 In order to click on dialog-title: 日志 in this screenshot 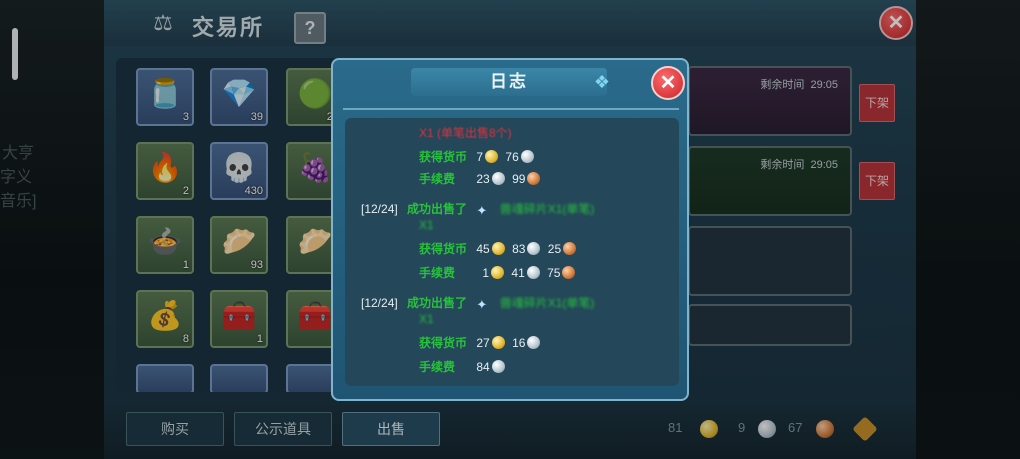, I will do `click(509, 81)`.